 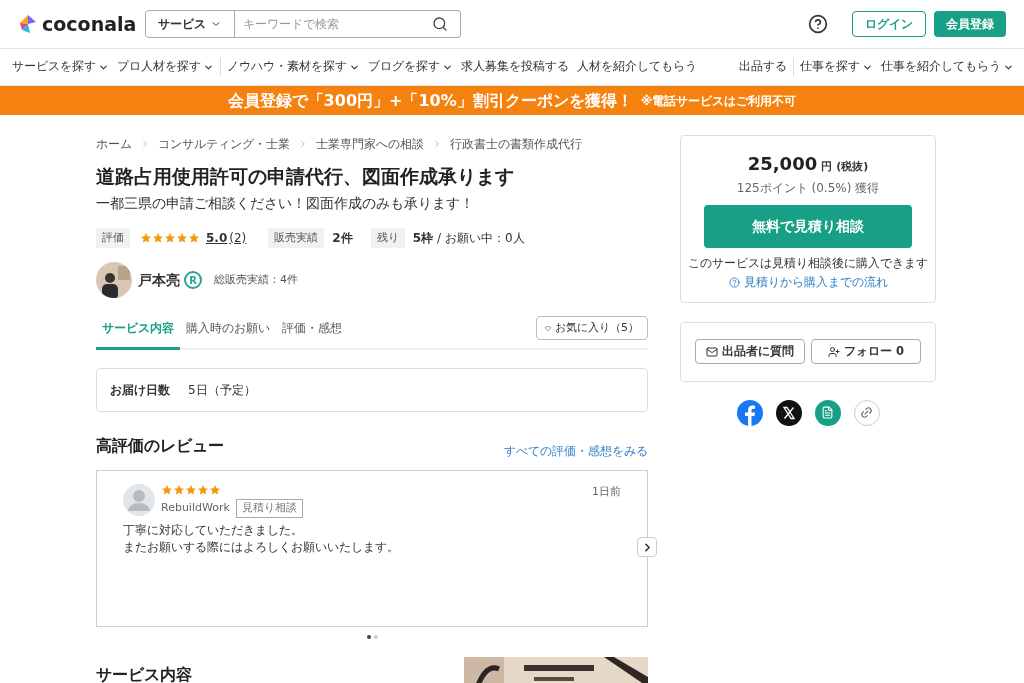 What do you see at coordinates (749, 412) in the screenshot?
I see `facebook-icon` at bounding box center [749, 412].